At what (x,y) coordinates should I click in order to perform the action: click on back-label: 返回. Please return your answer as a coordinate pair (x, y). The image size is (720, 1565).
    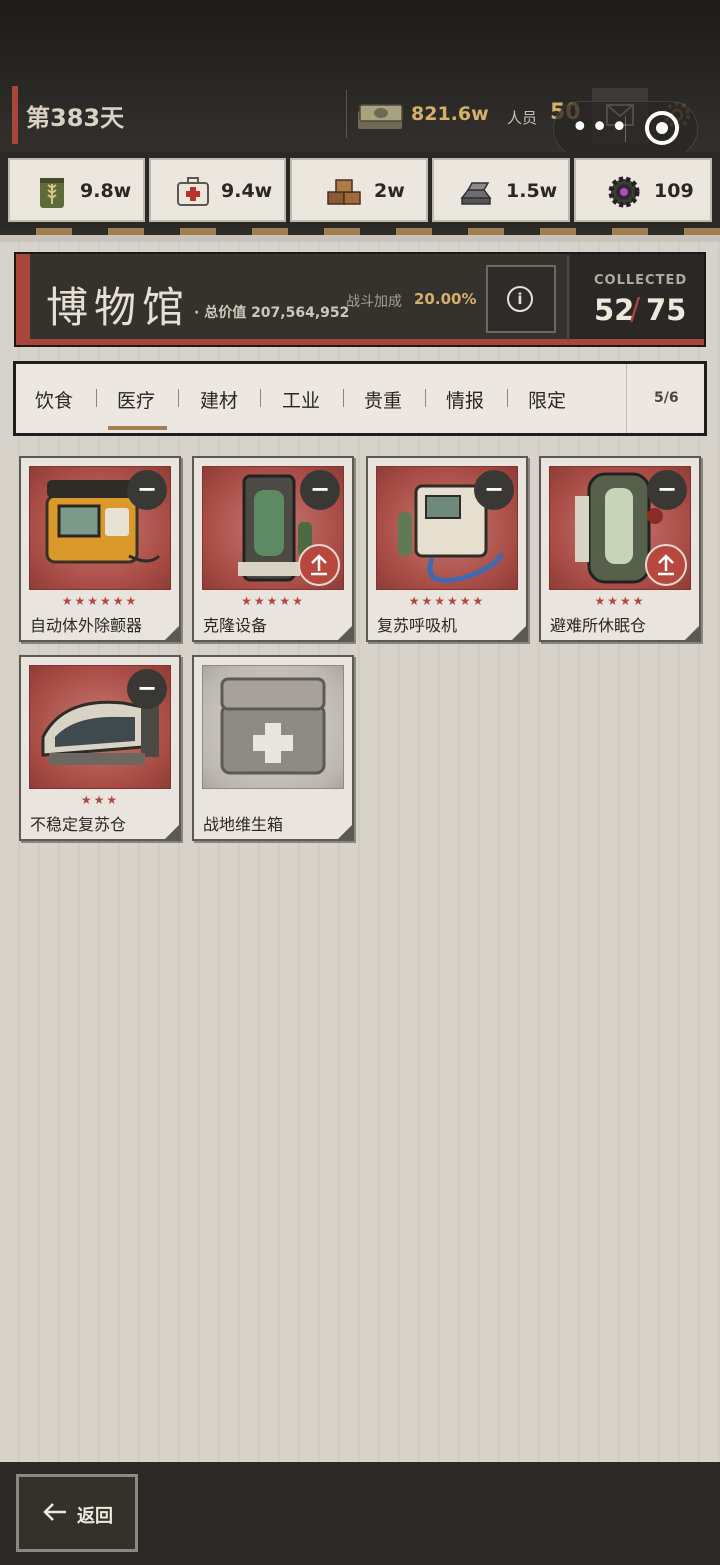
    Looking at the image, I should click on (95, 1516).